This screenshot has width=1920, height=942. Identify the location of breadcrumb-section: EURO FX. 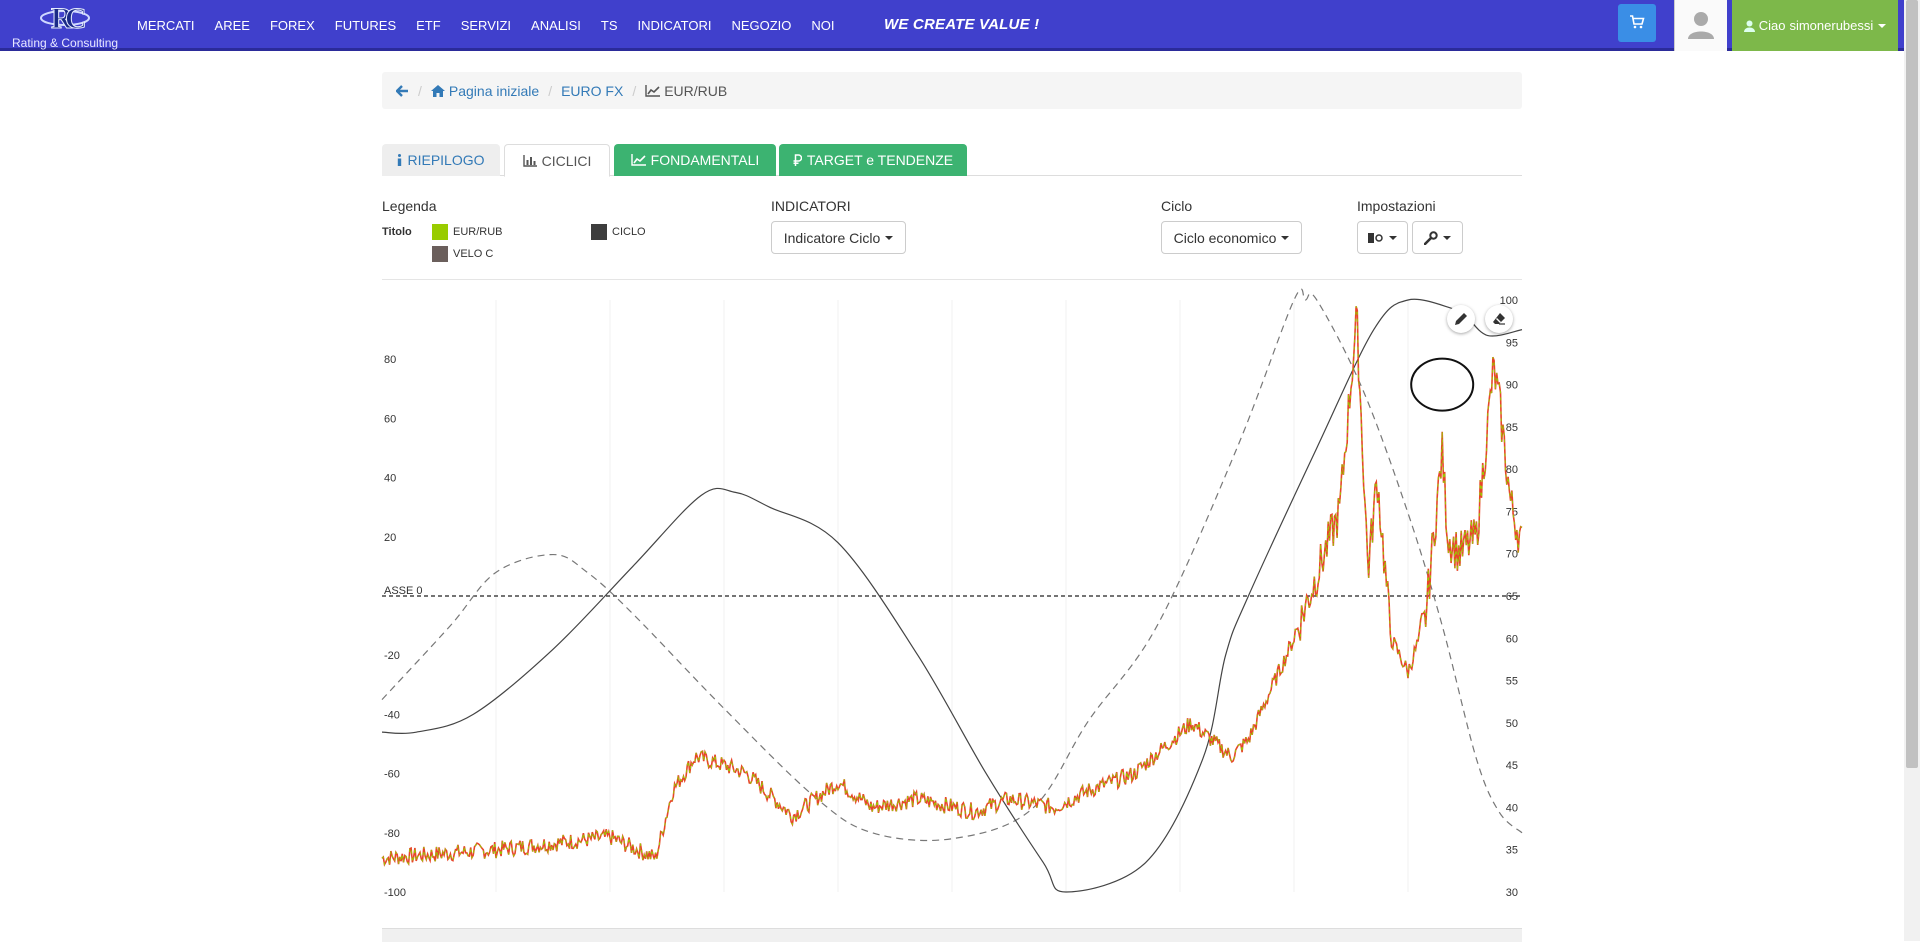
(592, 91).